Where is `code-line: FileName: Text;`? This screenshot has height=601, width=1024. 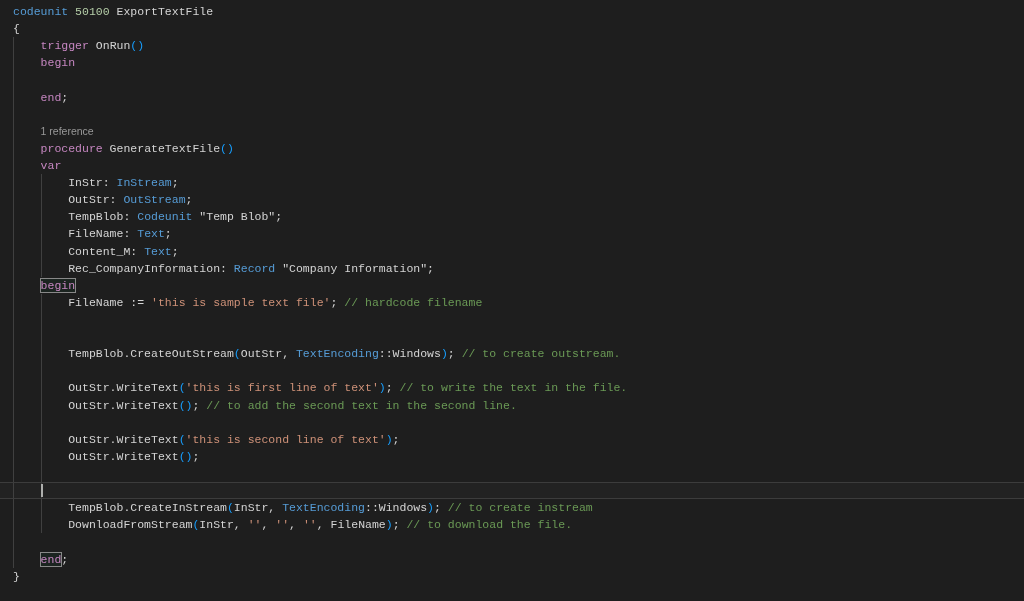 code-line: FileName: Text; is located at coordinates (119, 234).